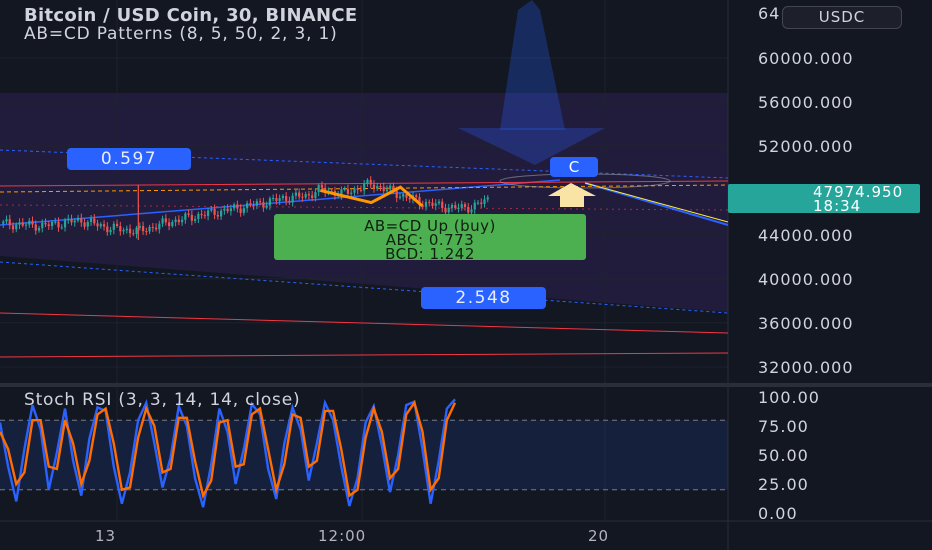 The width and height of the screenshot is (932, 550). What do you see at coordinates (342, 536) in the screenshot?
I see `time-axis-label: 12:00` at bounding box center [342, 536].